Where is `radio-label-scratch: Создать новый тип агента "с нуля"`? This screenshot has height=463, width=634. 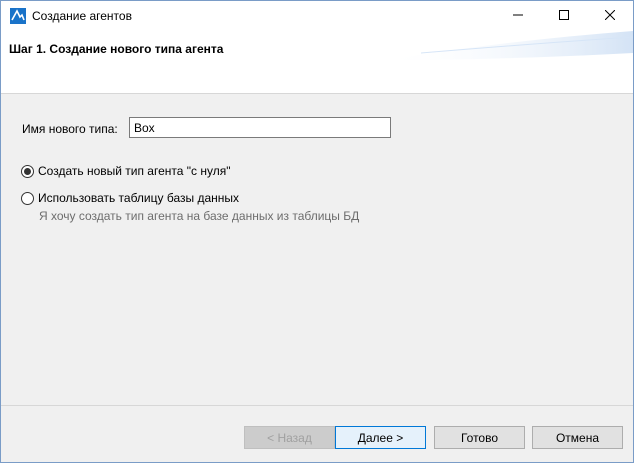 radio-label-scratch: Создать новый тип агента "с нуля" is located at coordinates (134, 171).